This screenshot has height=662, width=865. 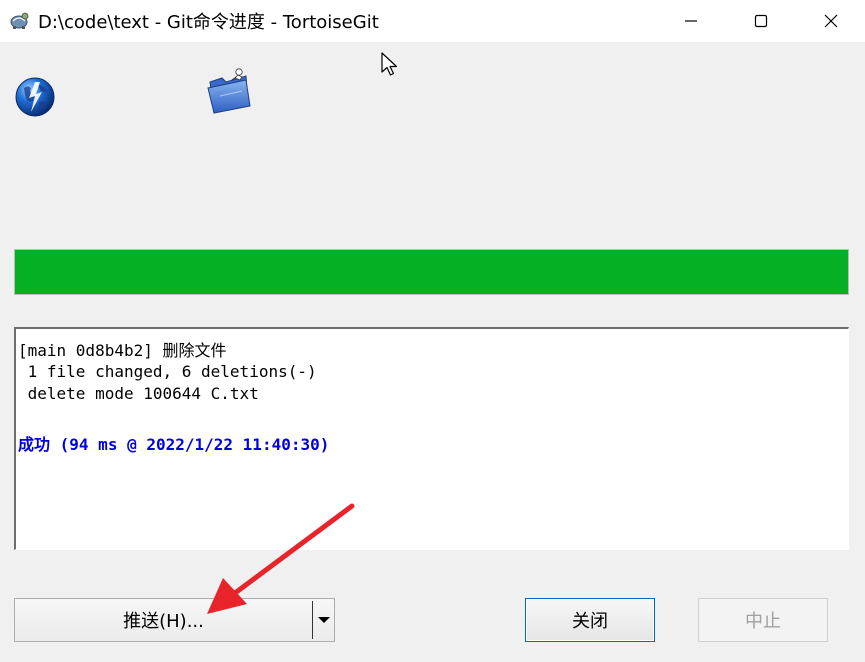 What do you see at coordinates (34, 444) in the screenshot?
I see `success-label: 成功` at bounding box center [34, 444].